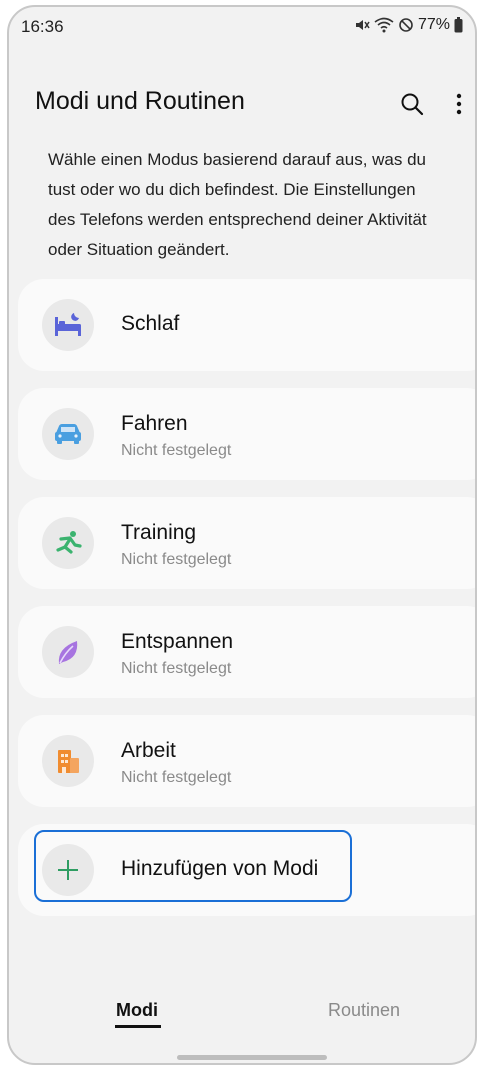  Describe the element at coordinates (159, 532) in the screenshot. I see `mode-label: Training` at that location.